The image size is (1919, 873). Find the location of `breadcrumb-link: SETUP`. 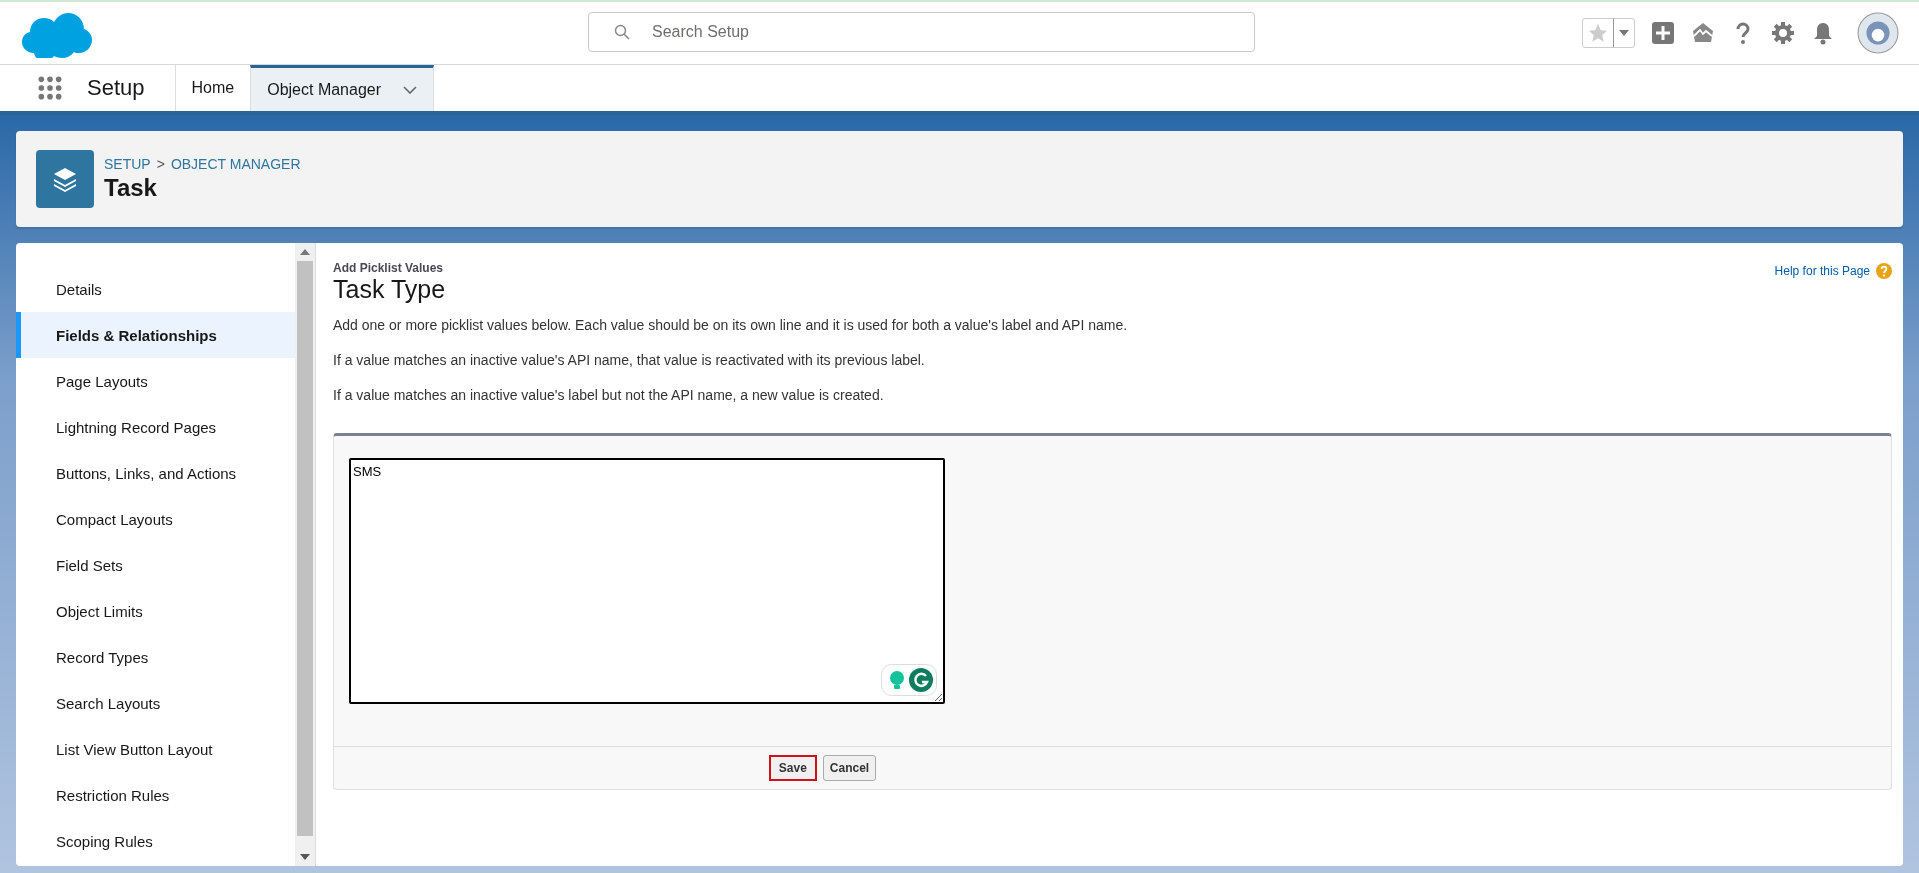

breadcrumb-link: SETUP is located at coordinates (127, 164).